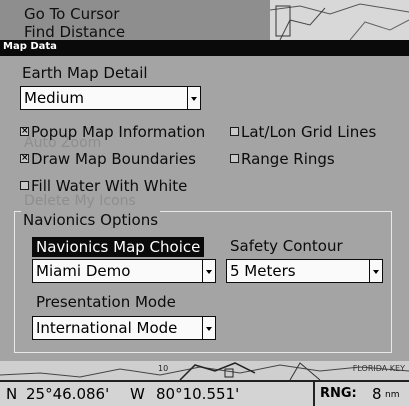 The height and width of the screenshot is (406, 409). What do you see at coordinates (314, 394) in the screenshot?
I see `status-divider` at bounding box center [314, 394].